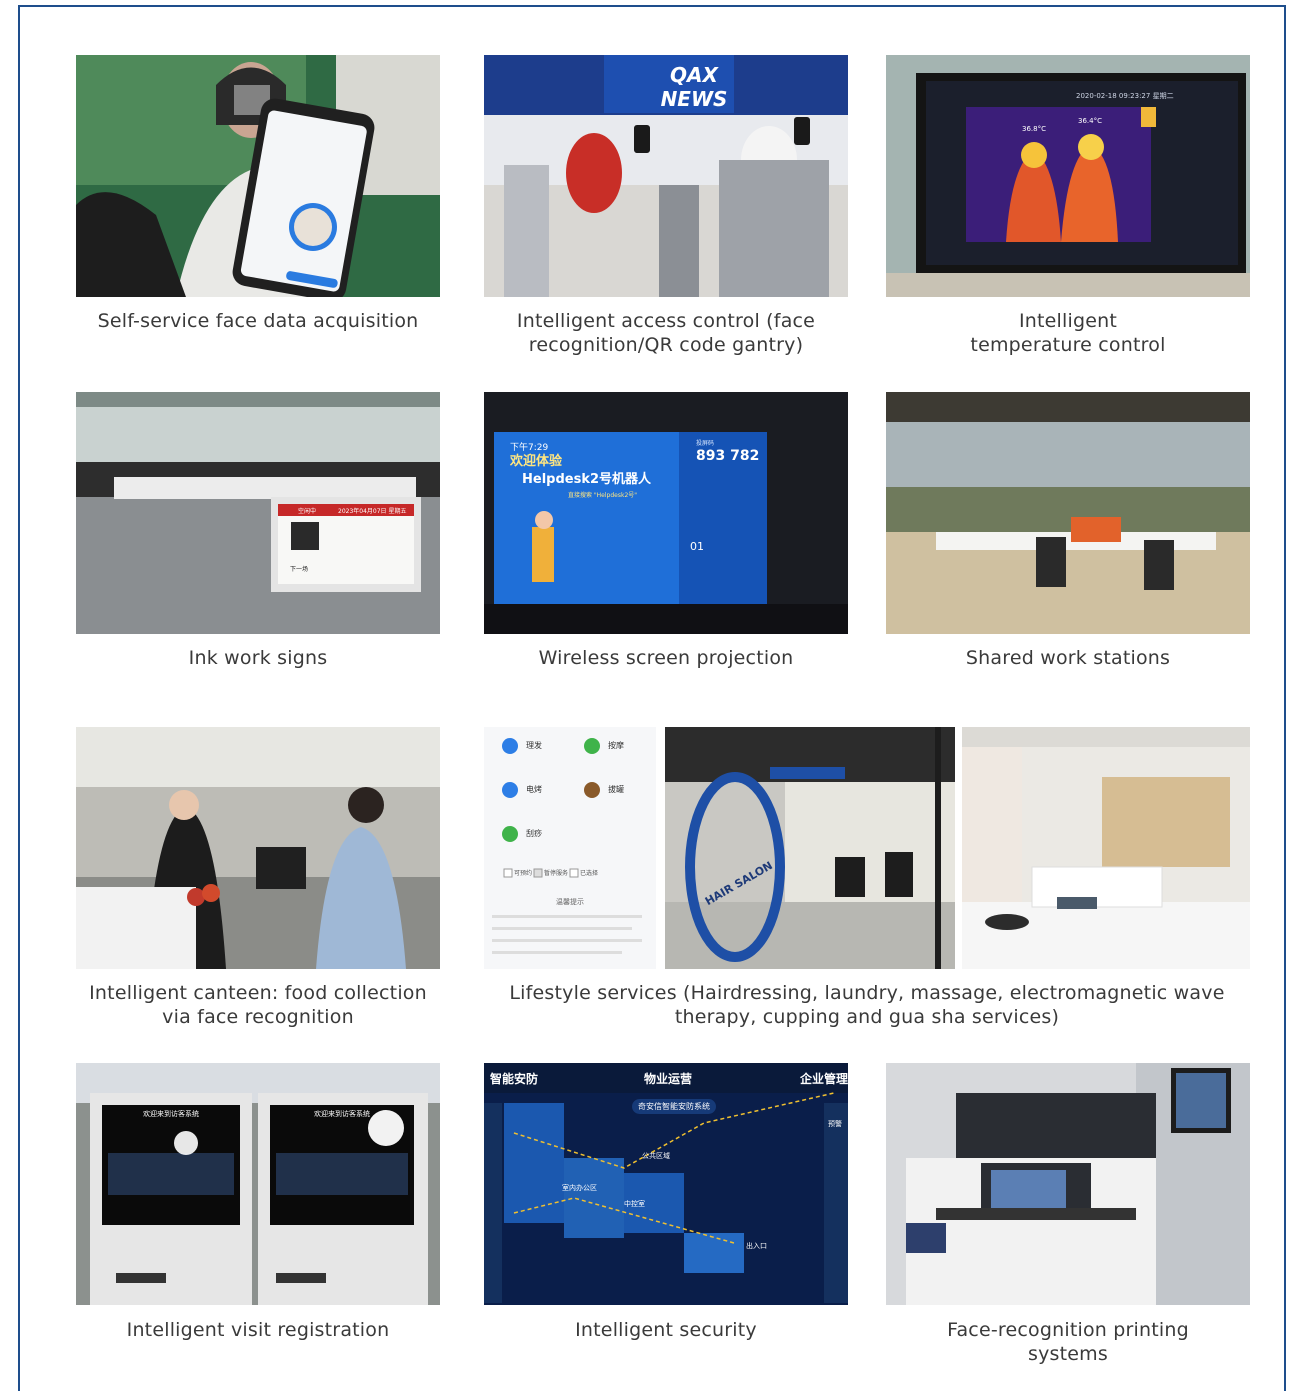  I want to click on security-tab-1: 物业运营, so click(668, 1079).